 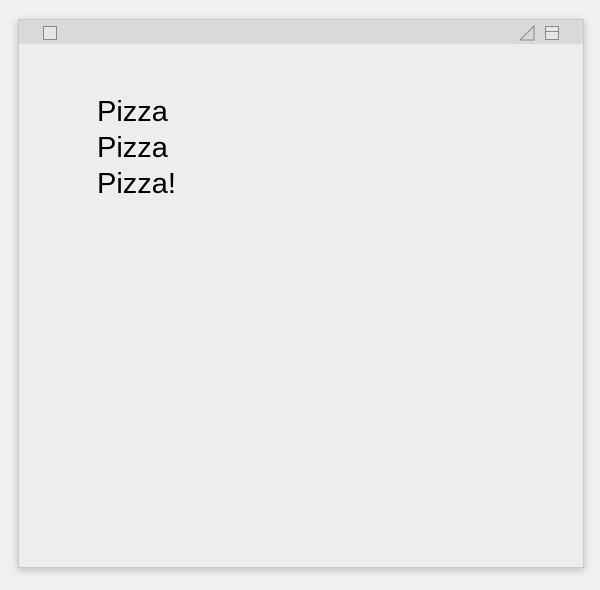 I want to click on collapse-button, so click(x=552, y=33).